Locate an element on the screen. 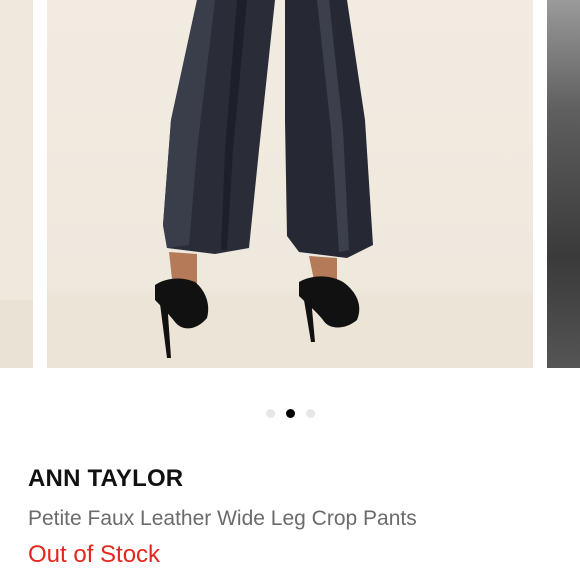 The width and height of the screenshot is (580, 580). carousel-slide-previous is located at coordinates (16, 184).